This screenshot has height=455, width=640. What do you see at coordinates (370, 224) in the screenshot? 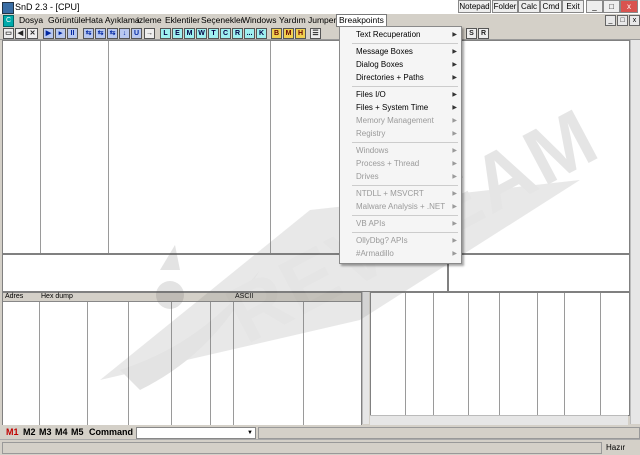
I see `menu-item-vb-apis: VB APIs` at bounding box center [370, 224].